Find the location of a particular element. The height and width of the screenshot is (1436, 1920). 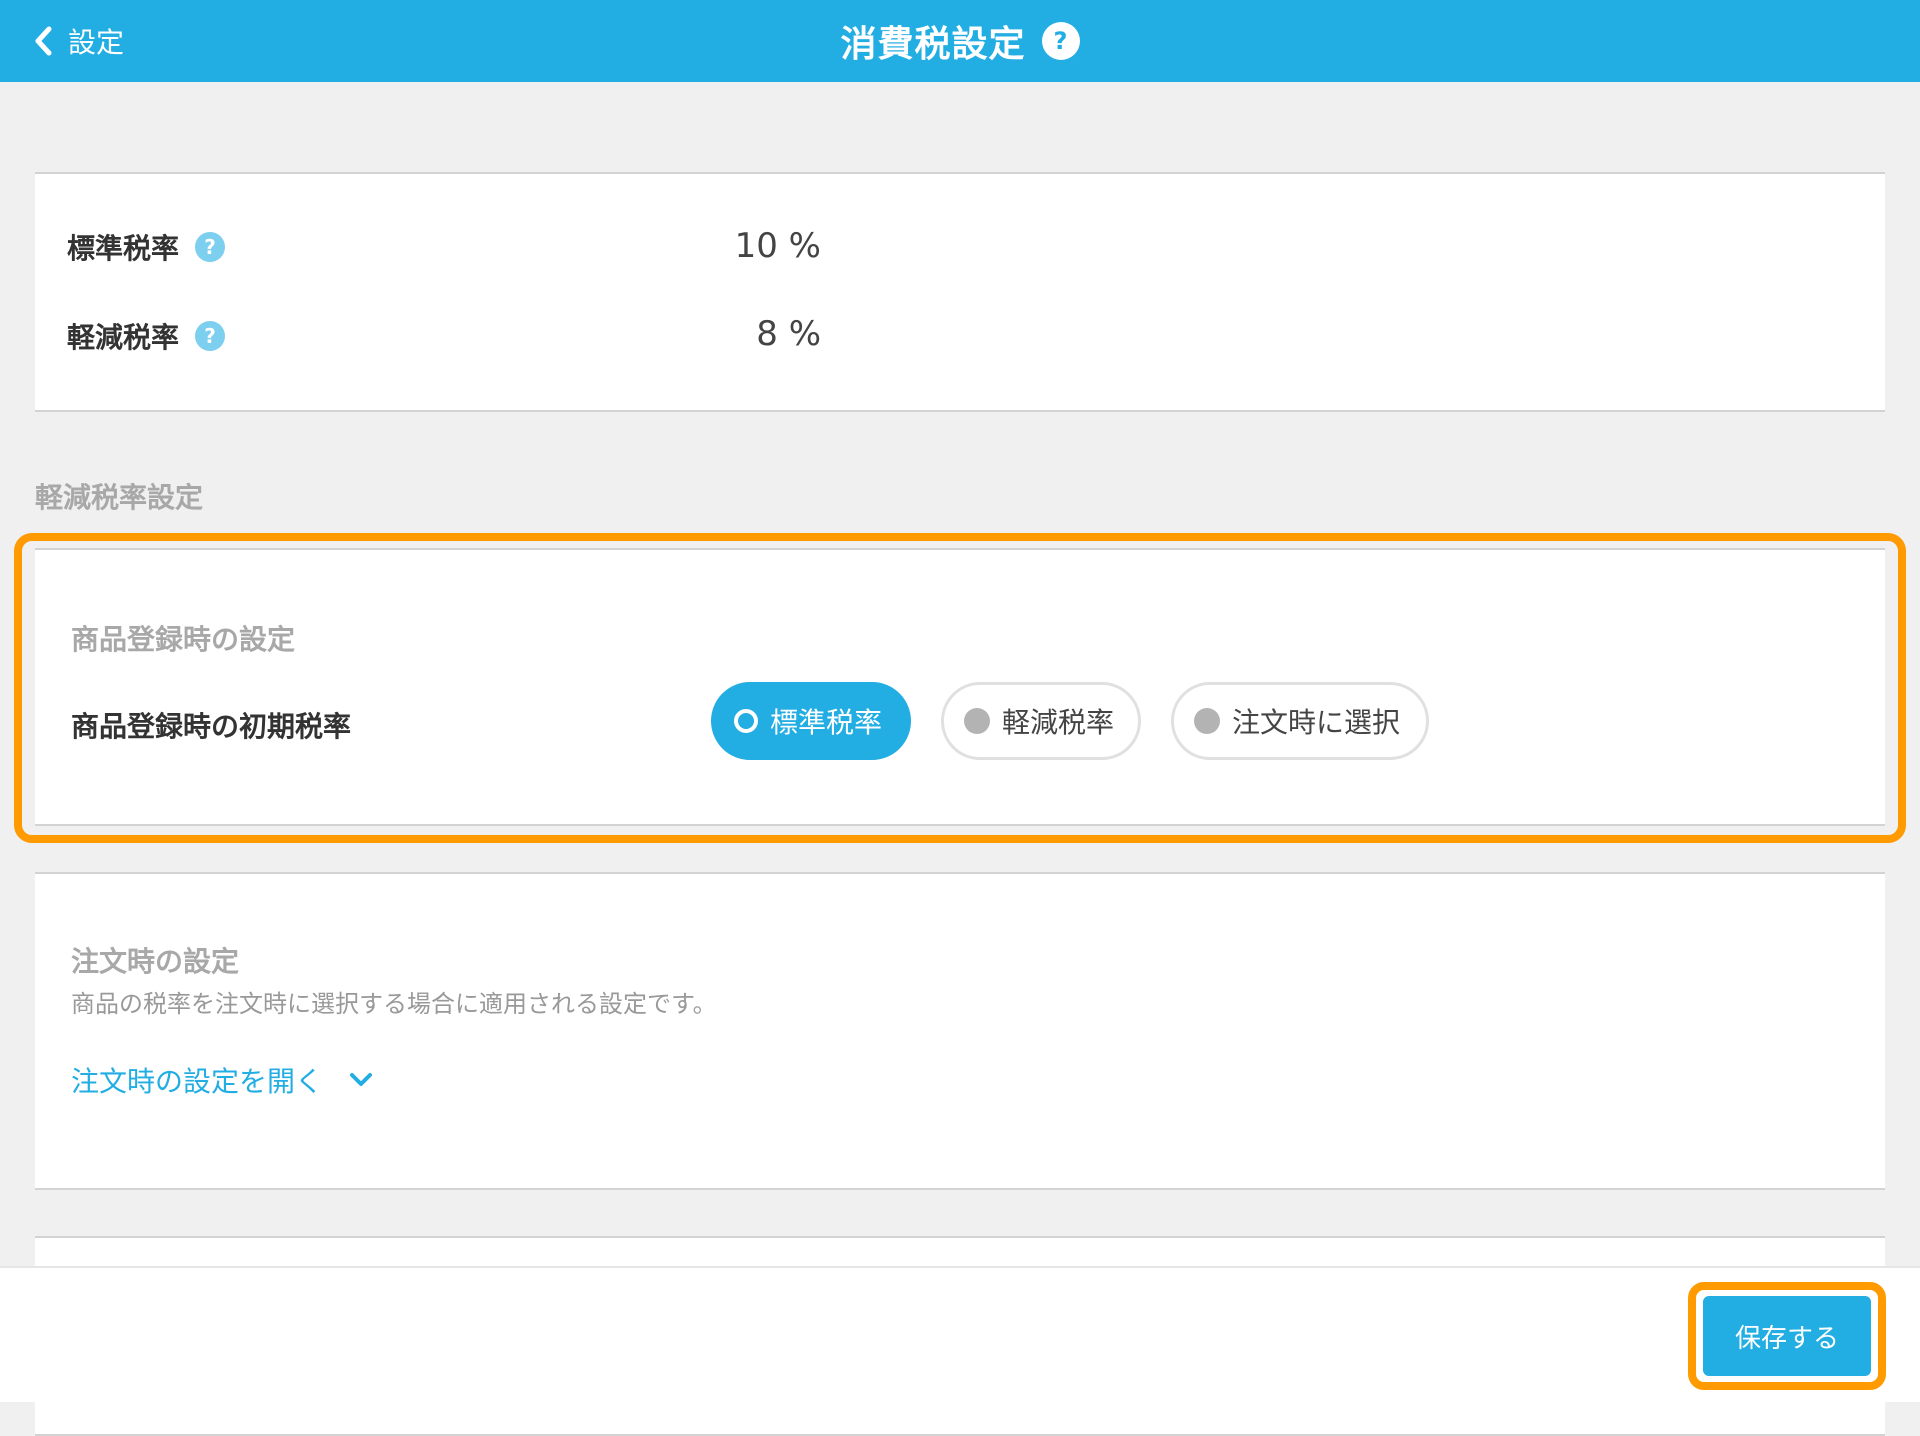

order-settings-title: 注文時の設定 is located at coordinates (155, 961).